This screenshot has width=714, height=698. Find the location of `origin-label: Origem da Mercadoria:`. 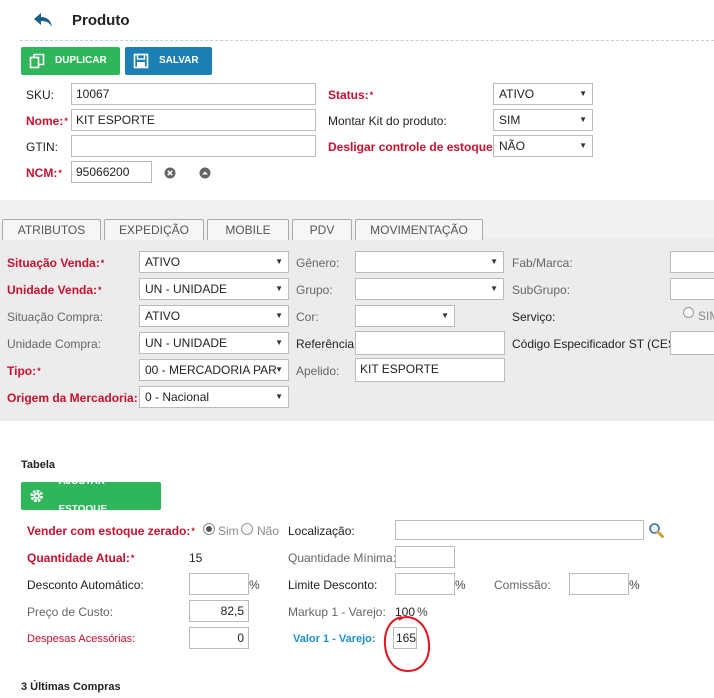

origin-label: Origem da Mercadoria: is located at coordinates (74, 398).